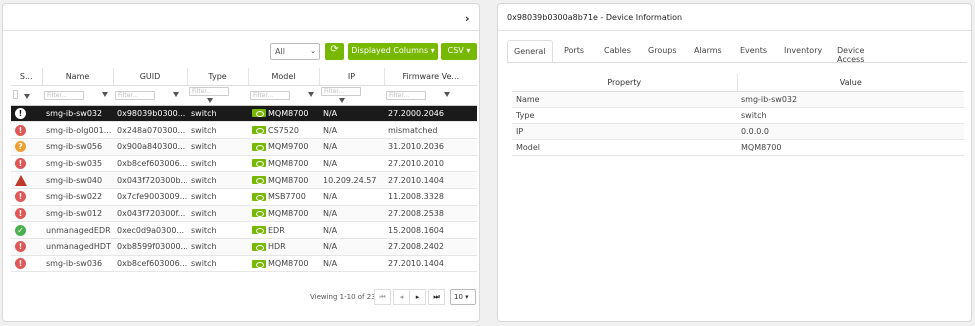 This screenshot has height=326, width=975. Describe the element at coordinates (334, 51) in the screenshot. I see `refresh-button: ⟳` at that location.